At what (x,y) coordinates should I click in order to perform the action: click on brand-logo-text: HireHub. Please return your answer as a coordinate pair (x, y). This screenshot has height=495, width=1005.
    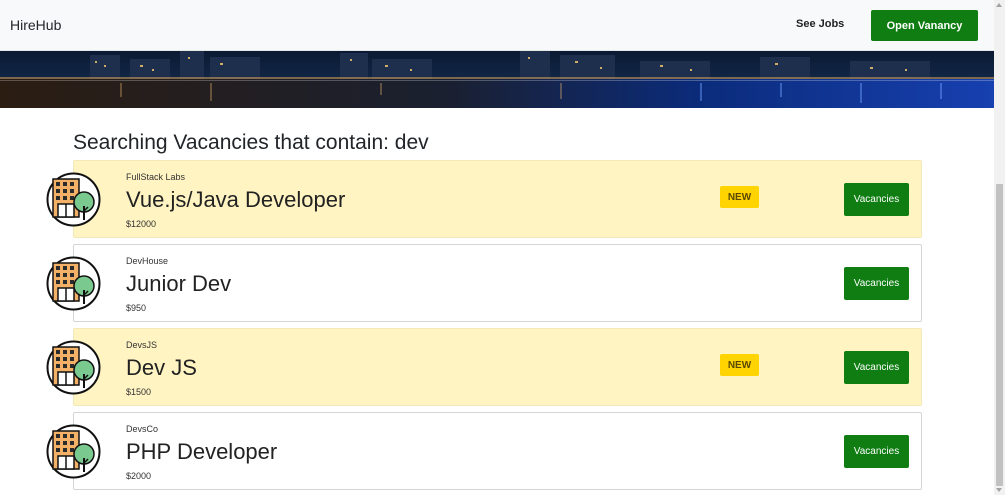
    Looking at the image, I should click on (35, 25).